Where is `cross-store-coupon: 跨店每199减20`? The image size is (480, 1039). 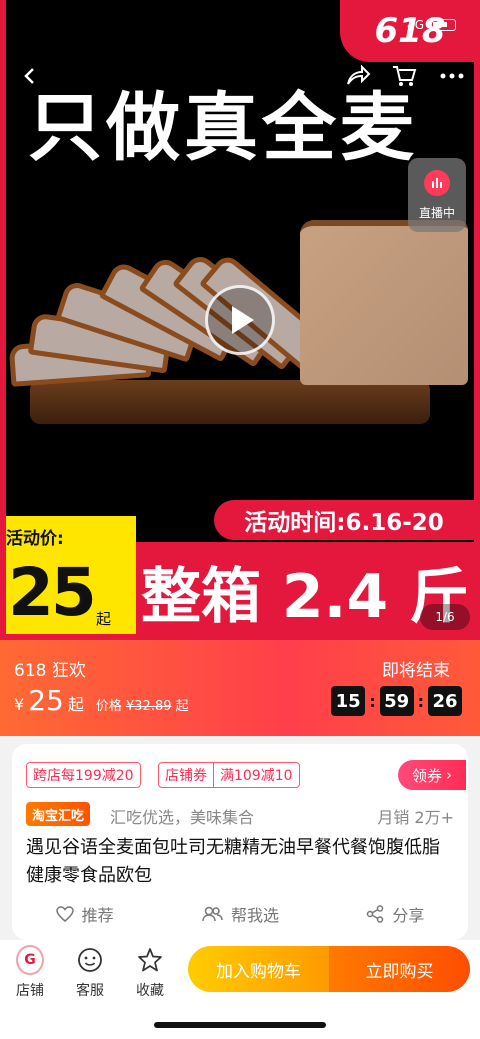
cross-store-coupon: 跨店每199减20 is located at coordinates (83, 775).